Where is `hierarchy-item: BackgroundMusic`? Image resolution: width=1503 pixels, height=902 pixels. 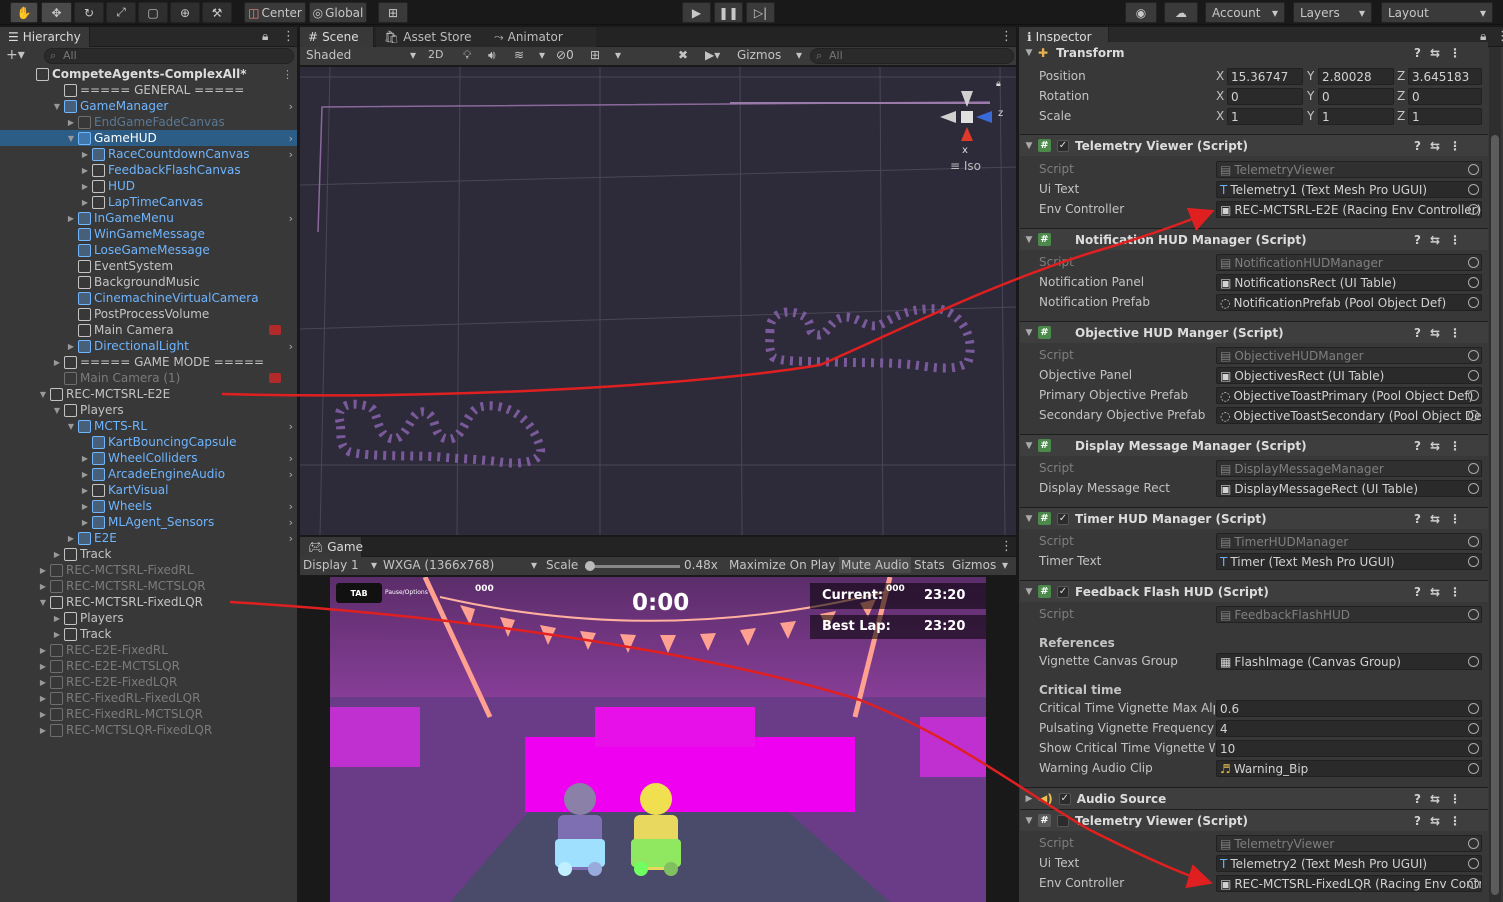
hierarchy-item: BackgroundMusic is located at coordinates (148, 282).